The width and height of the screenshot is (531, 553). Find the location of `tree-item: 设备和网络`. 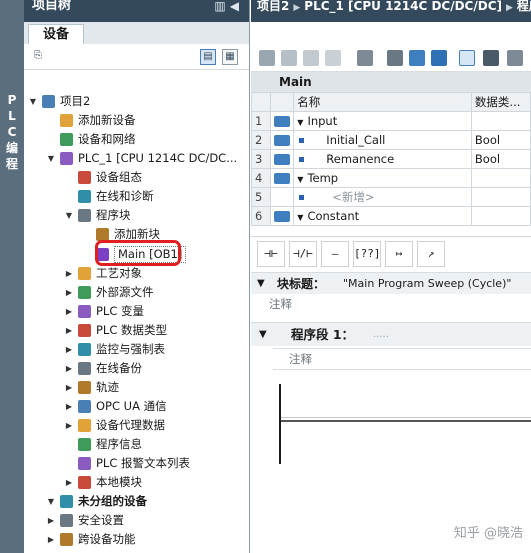

tree-item: 设备和网络 is located at coordinates (136, 139).